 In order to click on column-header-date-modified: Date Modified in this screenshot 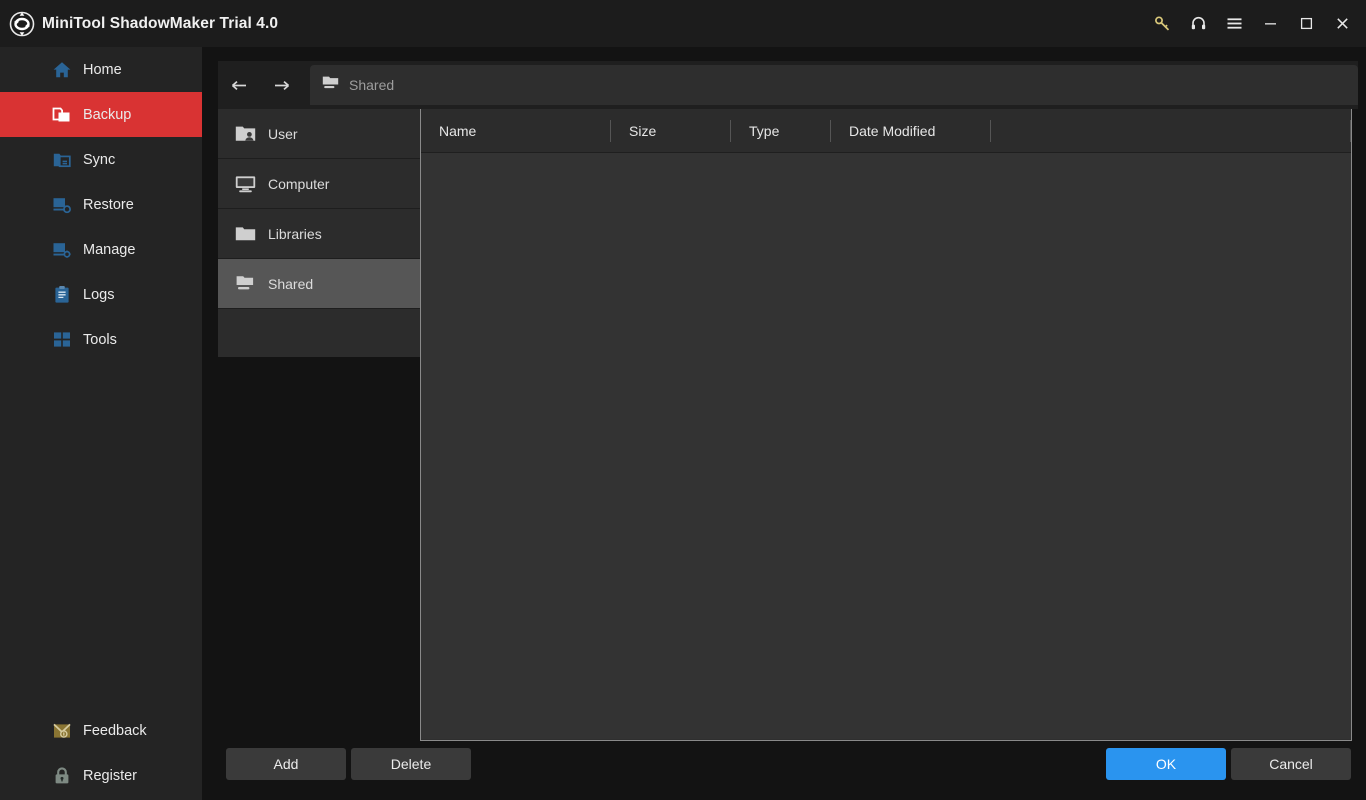, I will do `click(911, 131)`.